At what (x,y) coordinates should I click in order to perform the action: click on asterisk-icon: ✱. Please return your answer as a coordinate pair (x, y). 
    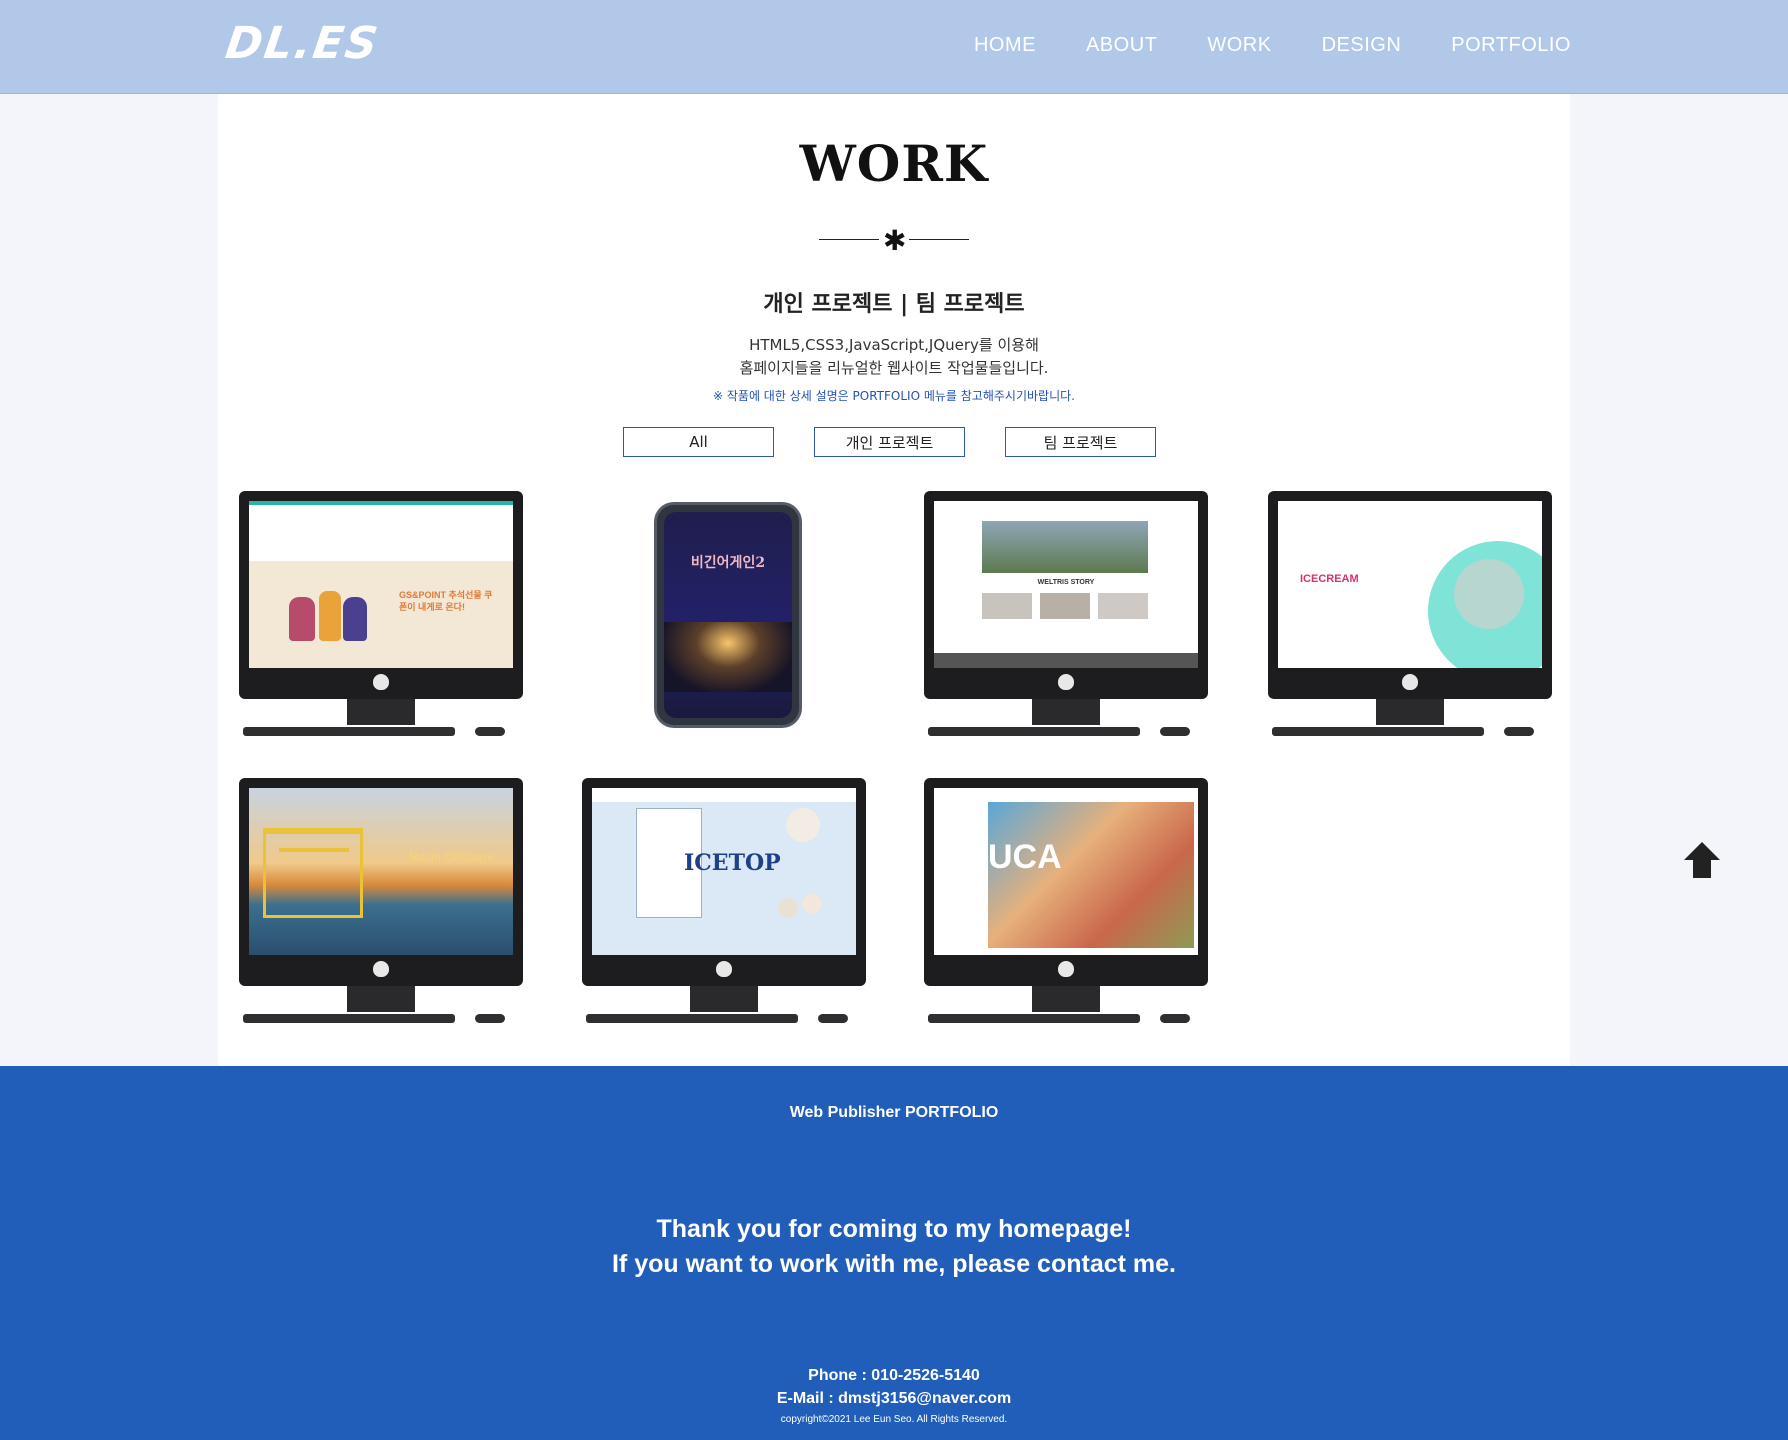
    Looking at the image, I should click on (895, 240).